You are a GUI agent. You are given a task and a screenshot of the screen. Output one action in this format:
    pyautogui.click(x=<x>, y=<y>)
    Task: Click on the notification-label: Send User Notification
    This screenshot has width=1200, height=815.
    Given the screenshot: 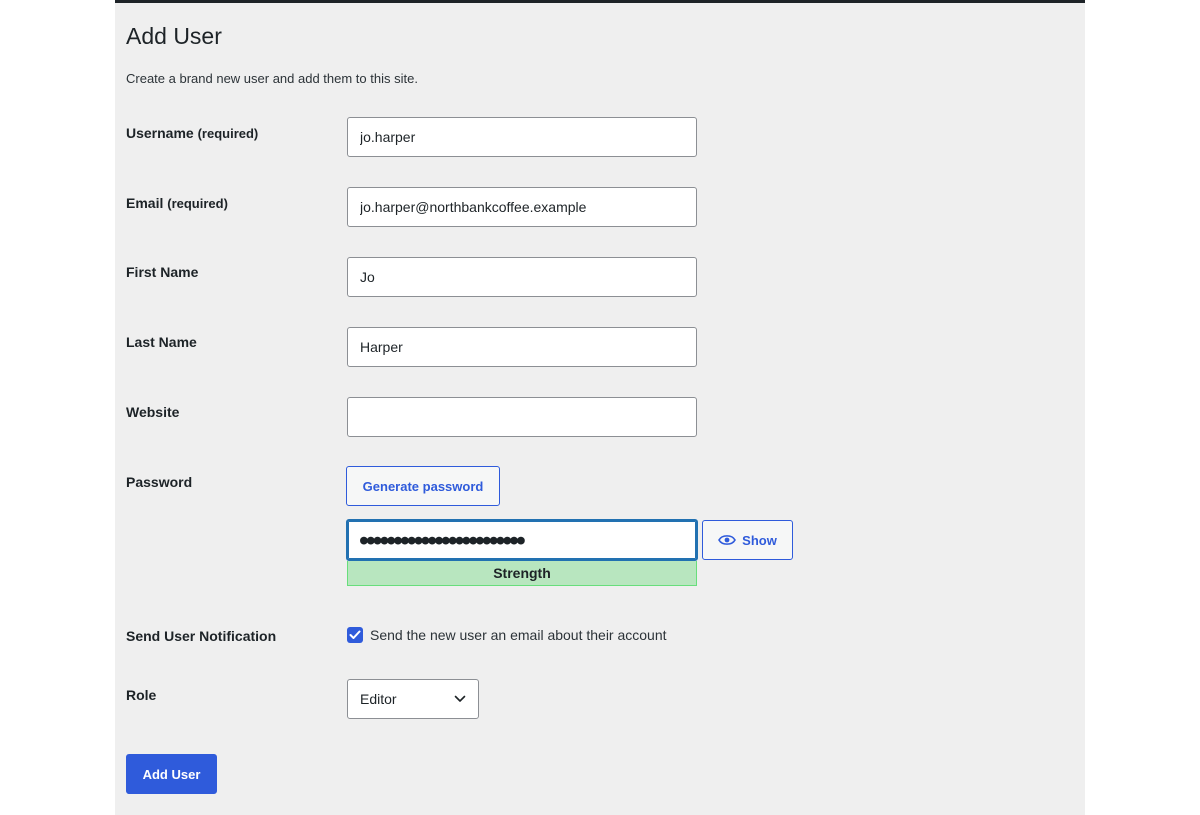 What is the action you would take?
    pyautogui.click(x=201, y=636)
    